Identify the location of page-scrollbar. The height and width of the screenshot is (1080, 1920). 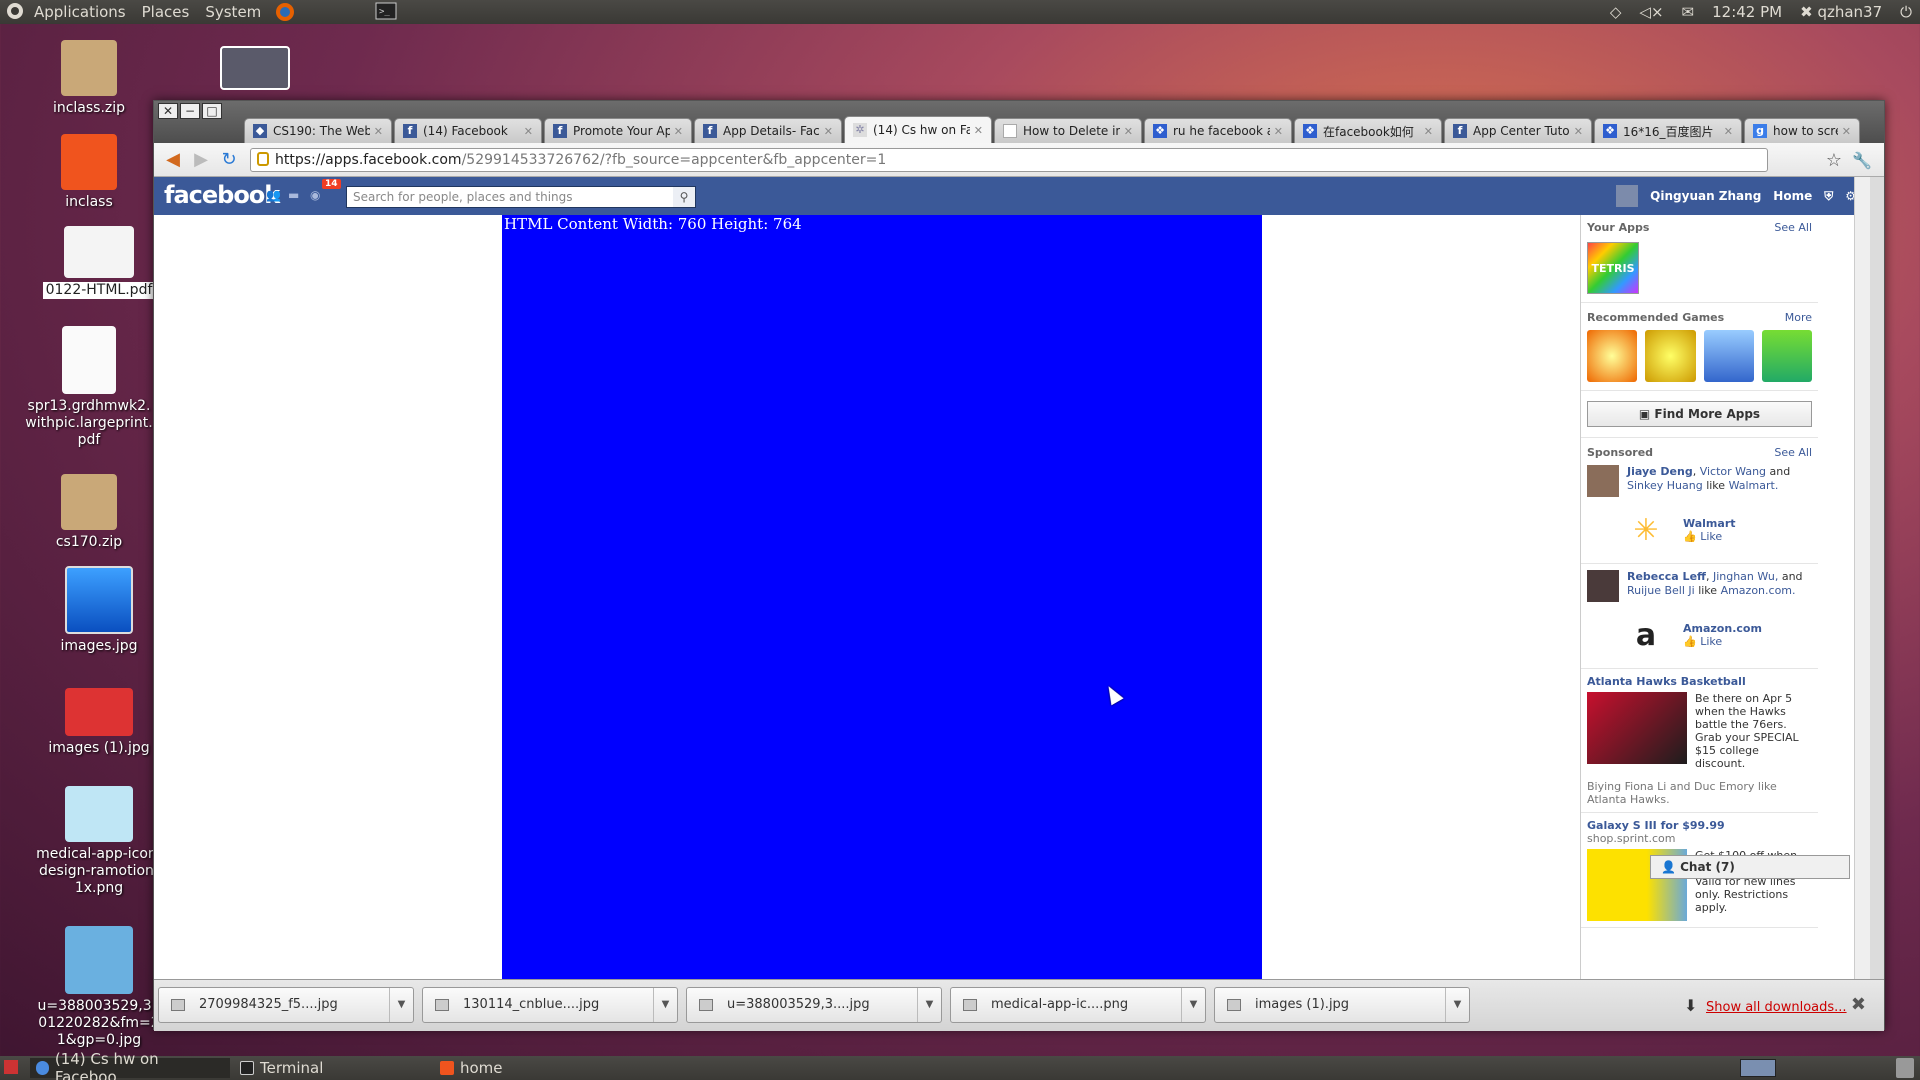
(1862, 578).